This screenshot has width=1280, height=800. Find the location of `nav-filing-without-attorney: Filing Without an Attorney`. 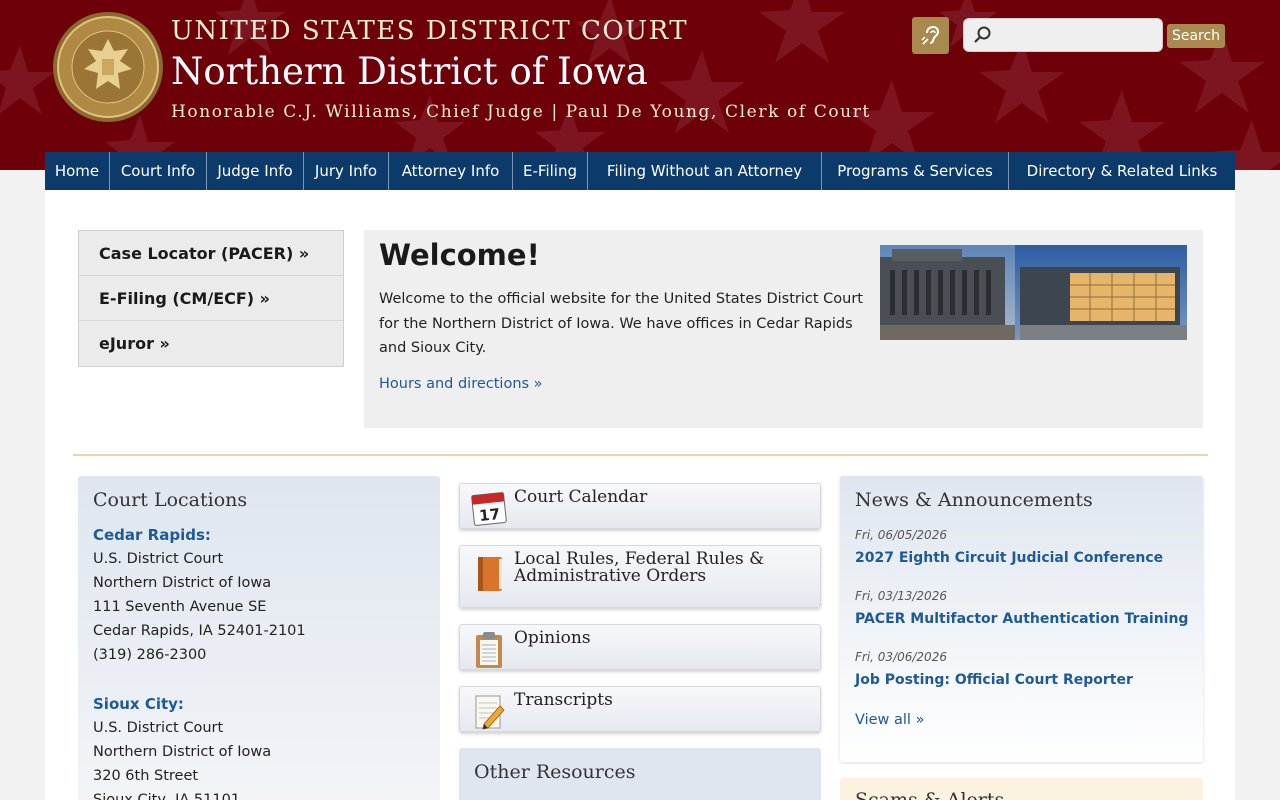

nav-filing-without-attorney: Filing Without an Attorney is located at coordinates (705, 171).